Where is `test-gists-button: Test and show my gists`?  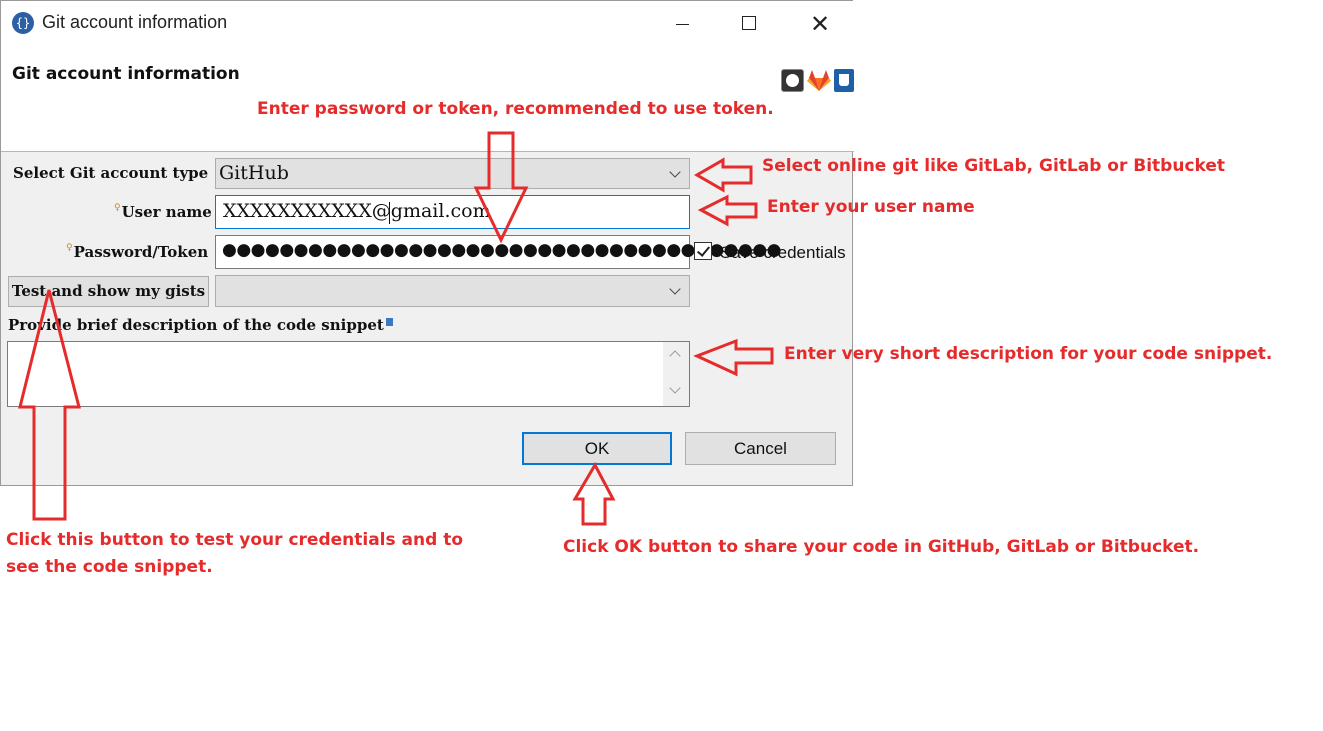
test-gists-button: Test and show my gists is located at coordinates (108, 291).